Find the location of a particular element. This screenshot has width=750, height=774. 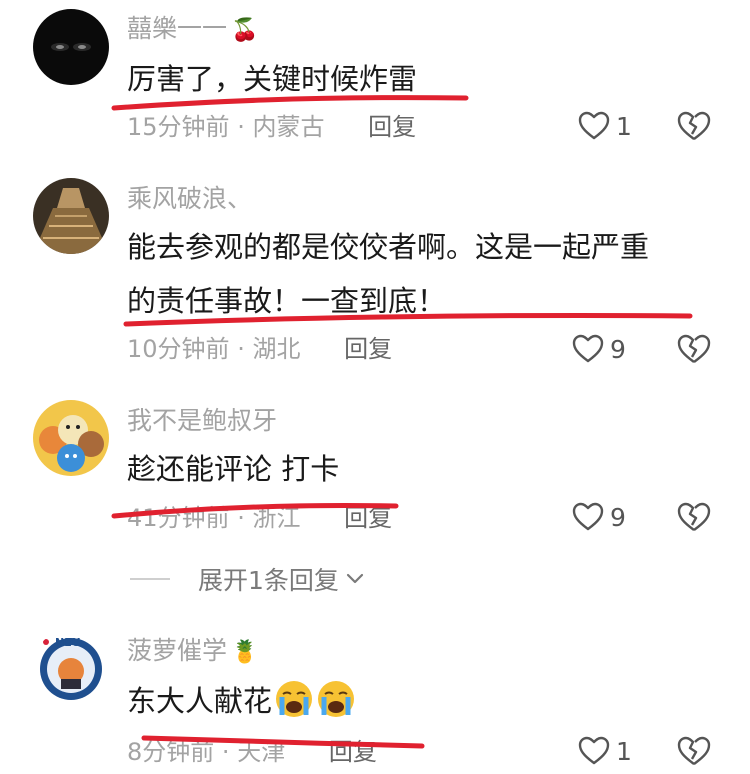

comment-meta: 8分钟前 · 天津 回复 is located at coordinates (252, 752).